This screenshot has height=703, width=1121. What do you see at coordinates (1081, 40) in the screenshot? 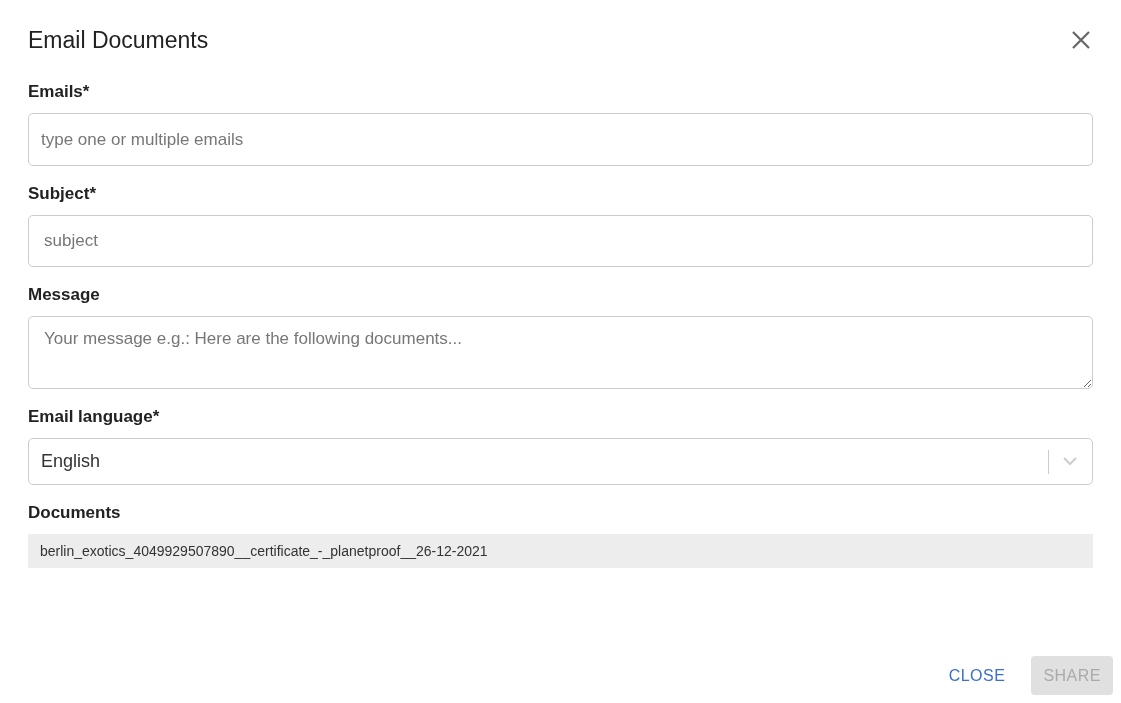
I see `close-icon` at bounding box center [1081, 40].